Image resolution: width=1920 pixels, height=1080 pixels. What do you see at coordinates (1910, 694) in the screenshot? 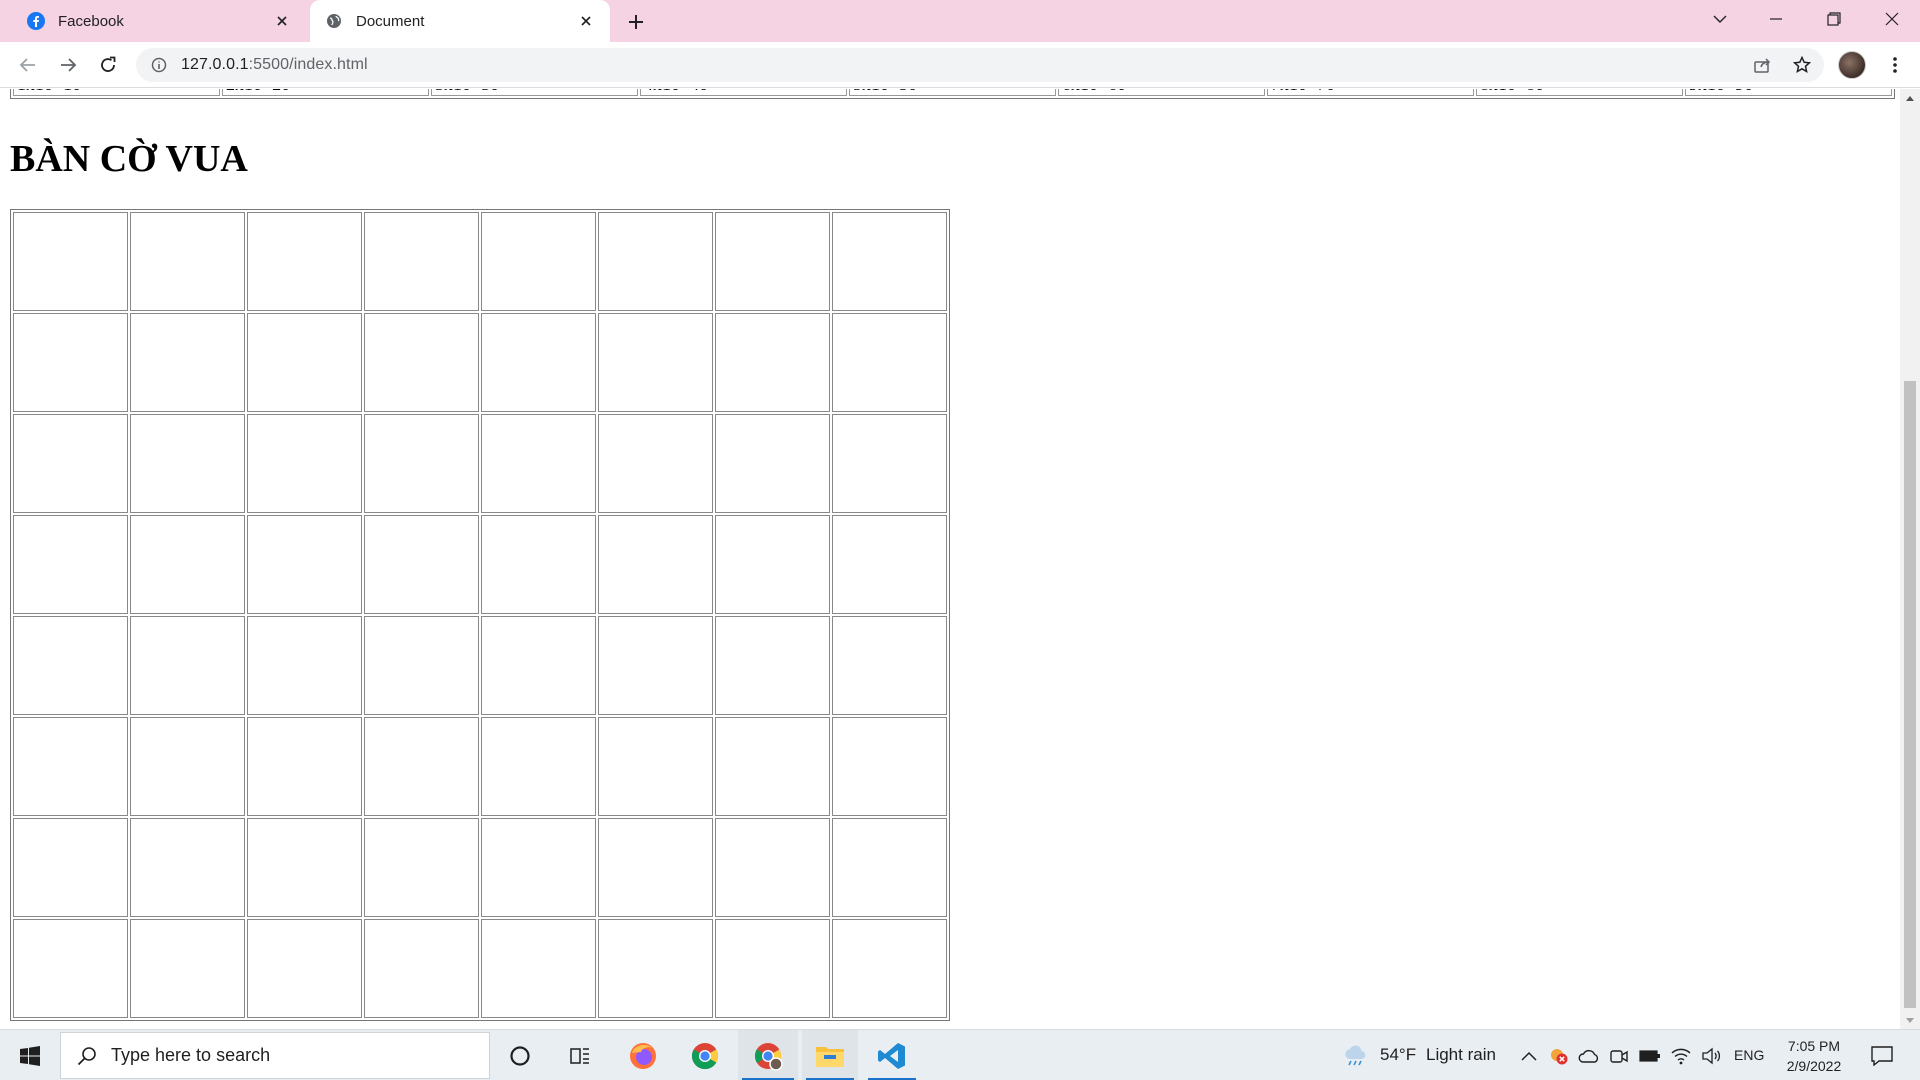
I see `scroll-thumb` at bounding box center [1910, 694].